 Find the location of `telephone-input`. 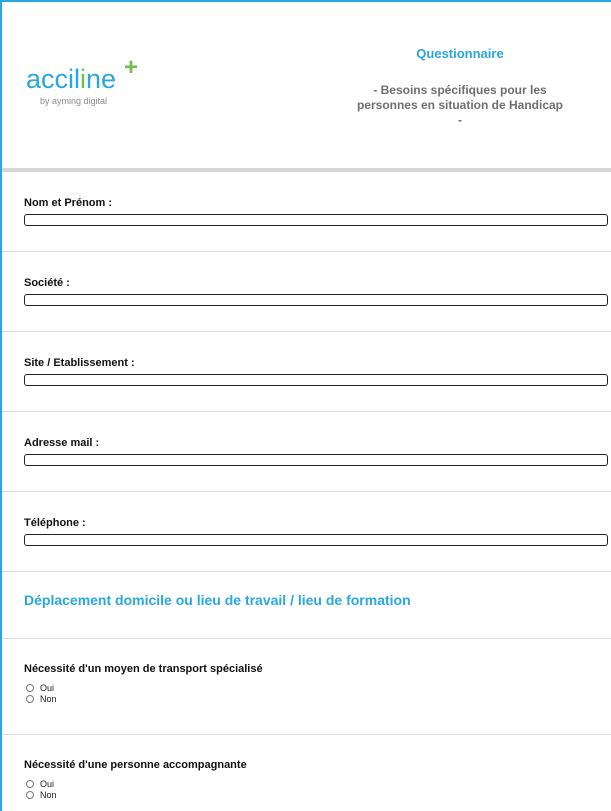

telephone-input is located at coordinates (316, 540).